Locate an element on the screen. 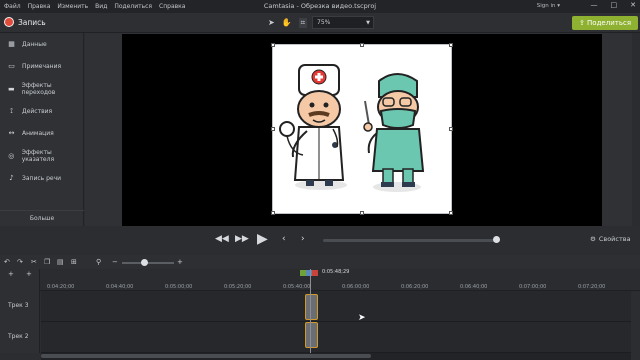  zoom-in-icon: + is located at coordinates (180, 262).